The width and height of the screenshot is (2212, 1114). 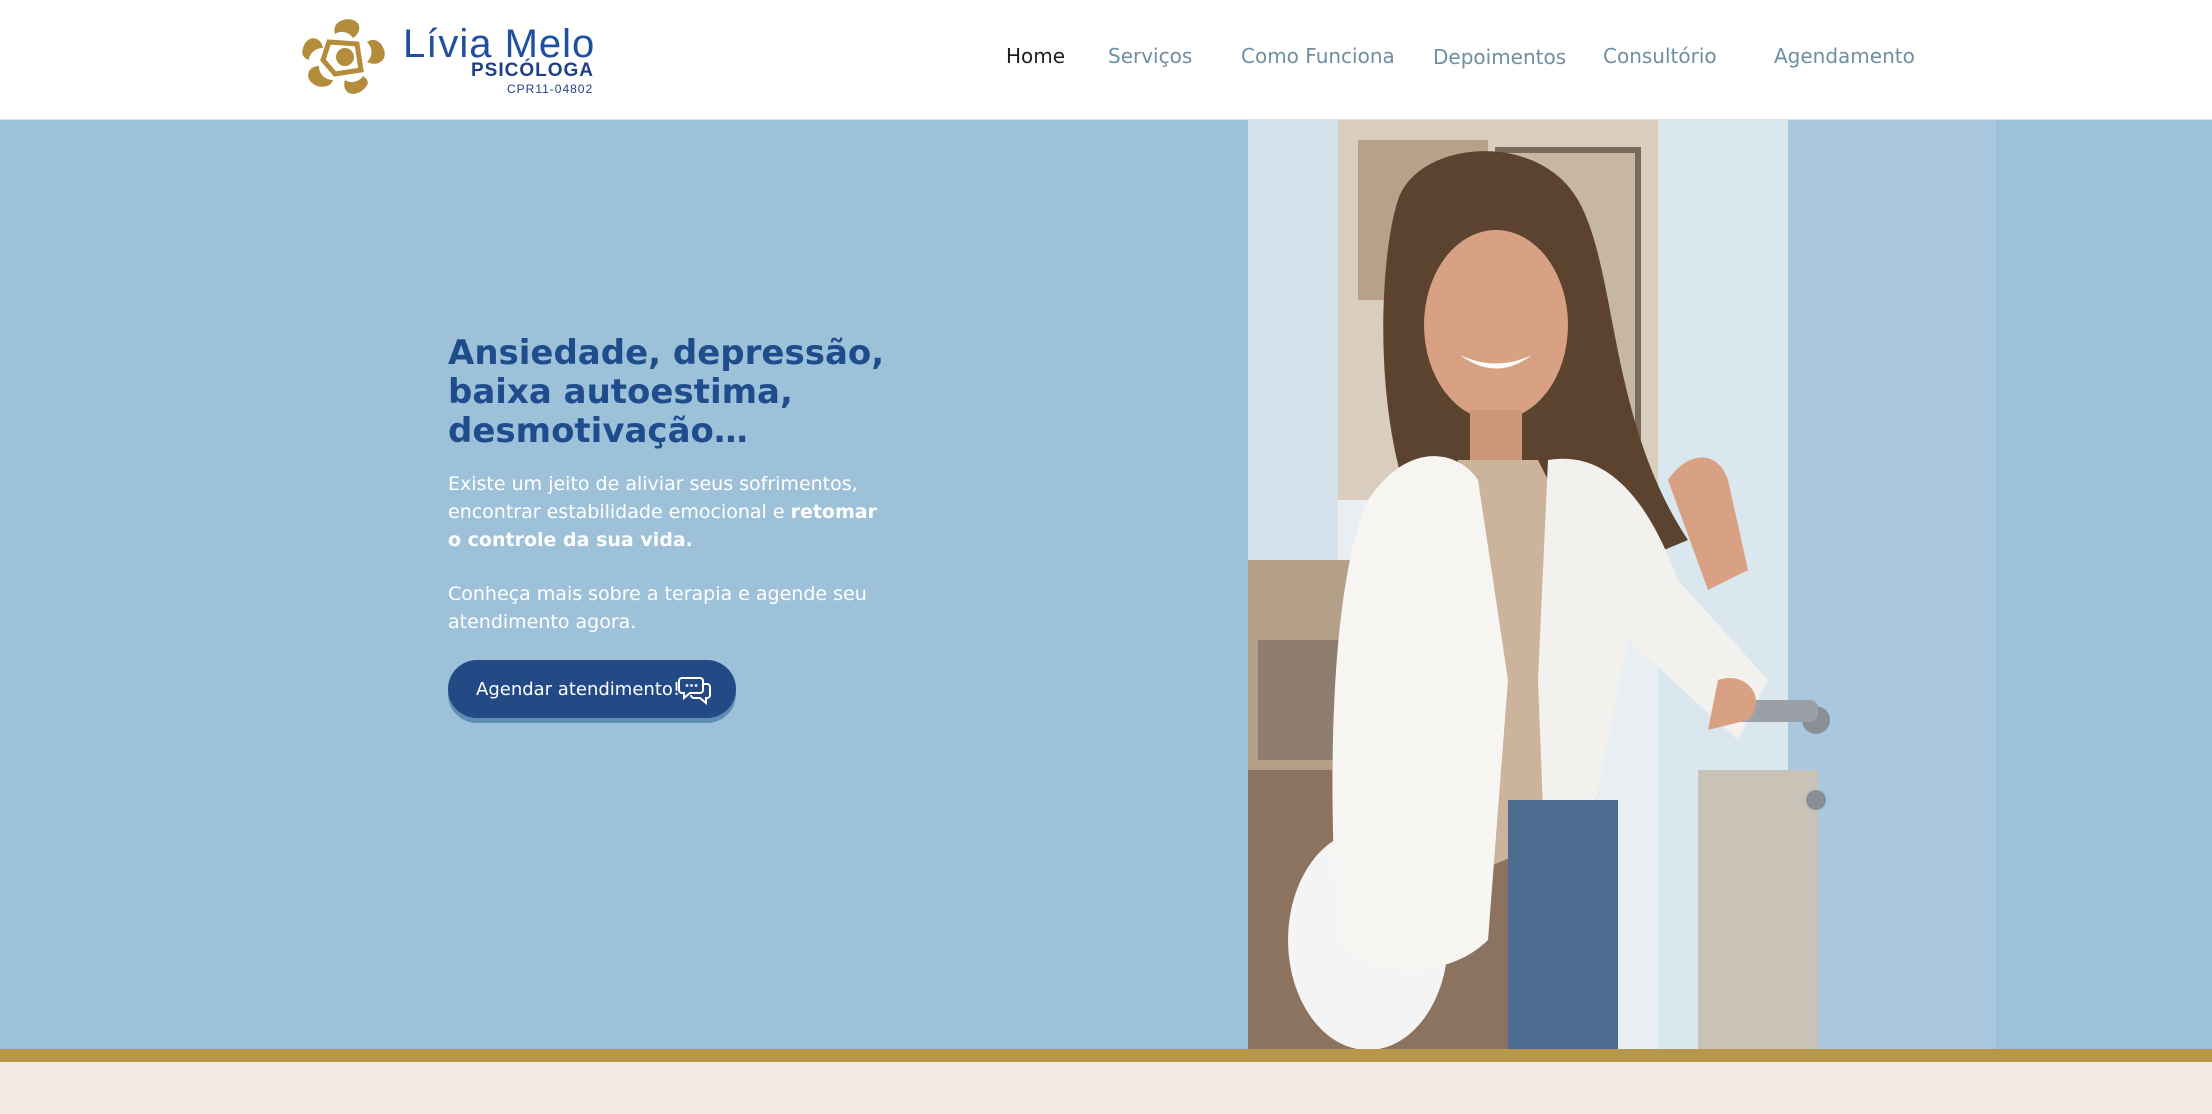 I want to click on schedule-button: Agendar atendimento!, so click(x=592, y=689).